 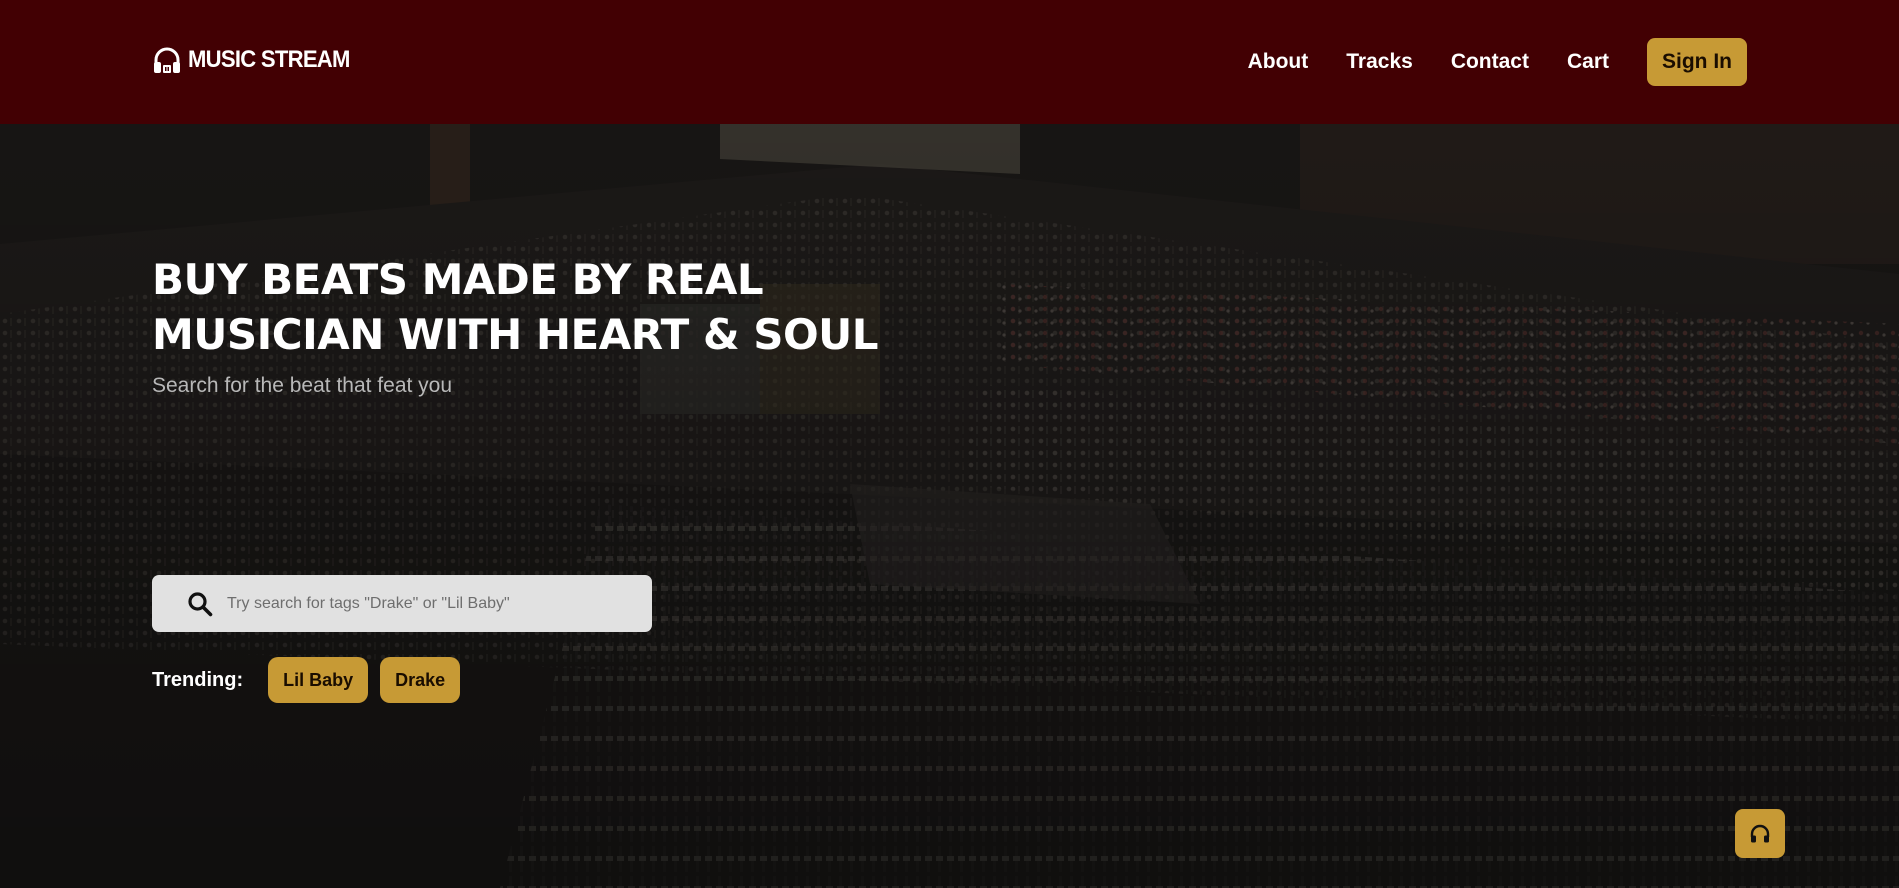 I want to click on floating-player-button, so click(x=1760, y=833).